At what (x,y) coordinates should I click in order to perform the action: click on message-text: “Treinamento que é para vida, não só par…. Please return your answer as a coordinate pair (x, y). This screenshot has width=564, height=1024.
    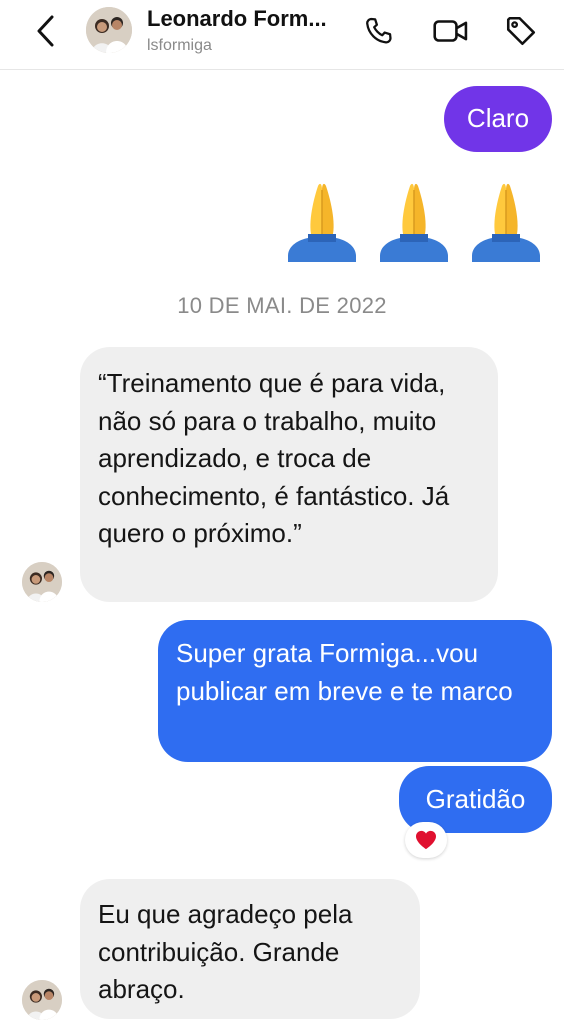
    Looking at the image, I should click on (274, 458).